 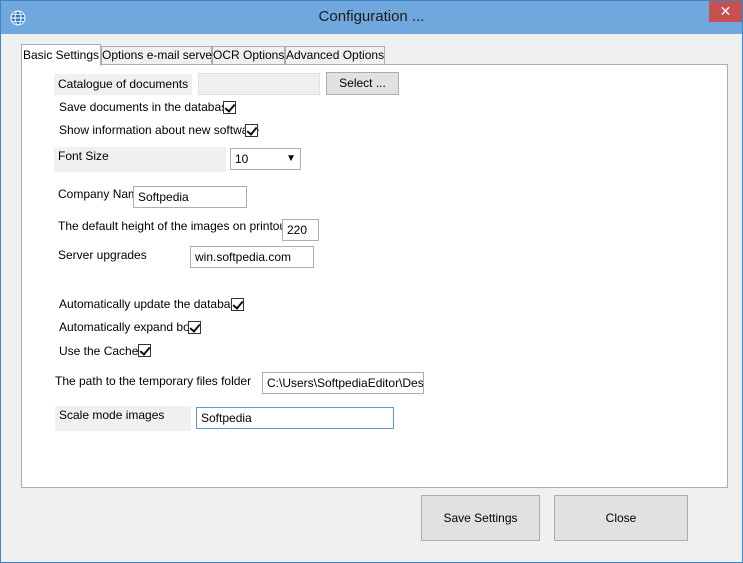 What do you see at coordinates (190, 197) in the screenshot?
I see `company-name-input: Softpedia` at bounding box center [190, 197].